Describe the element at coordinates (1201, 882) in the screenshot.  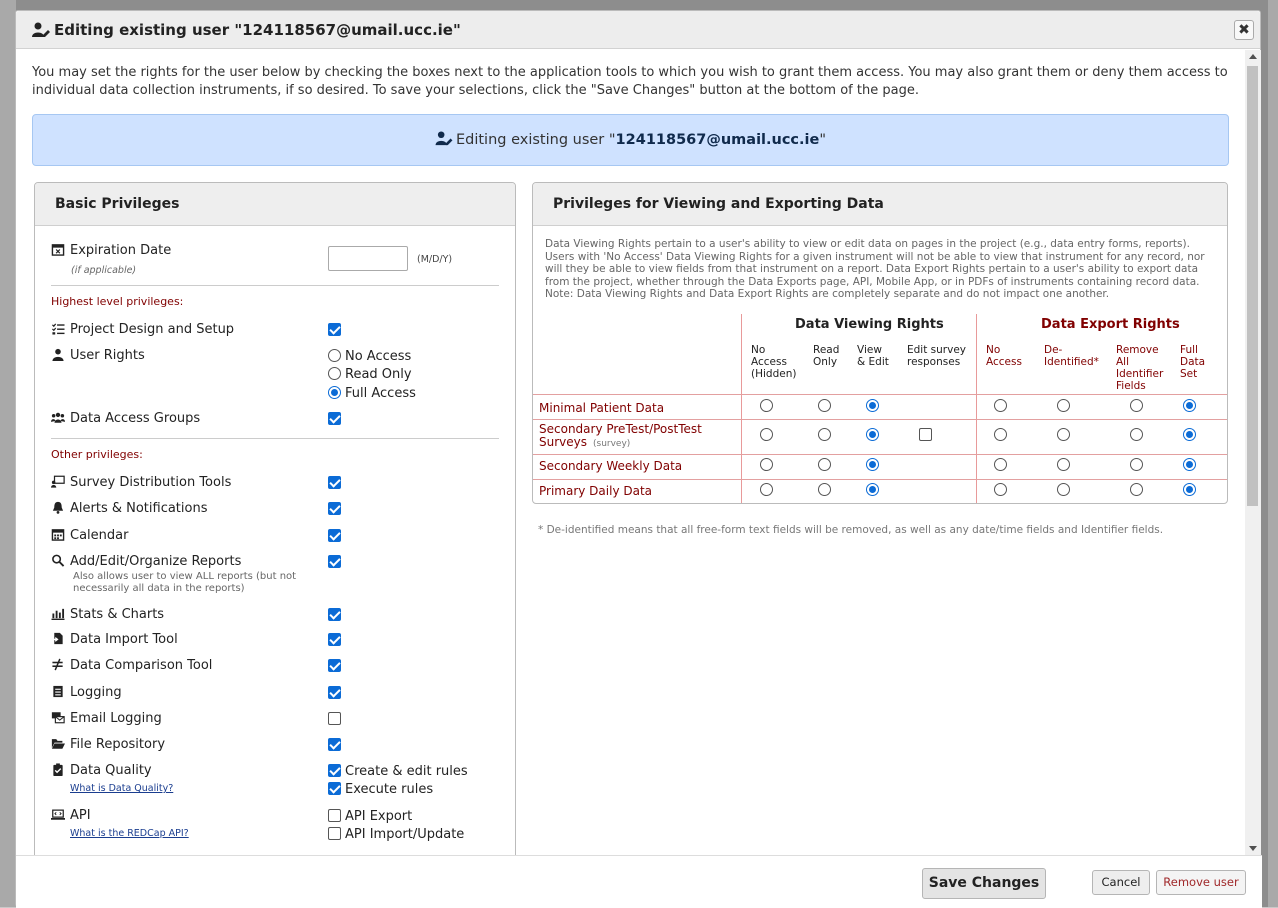
I see `remove-user-button: Remove user` at that location.